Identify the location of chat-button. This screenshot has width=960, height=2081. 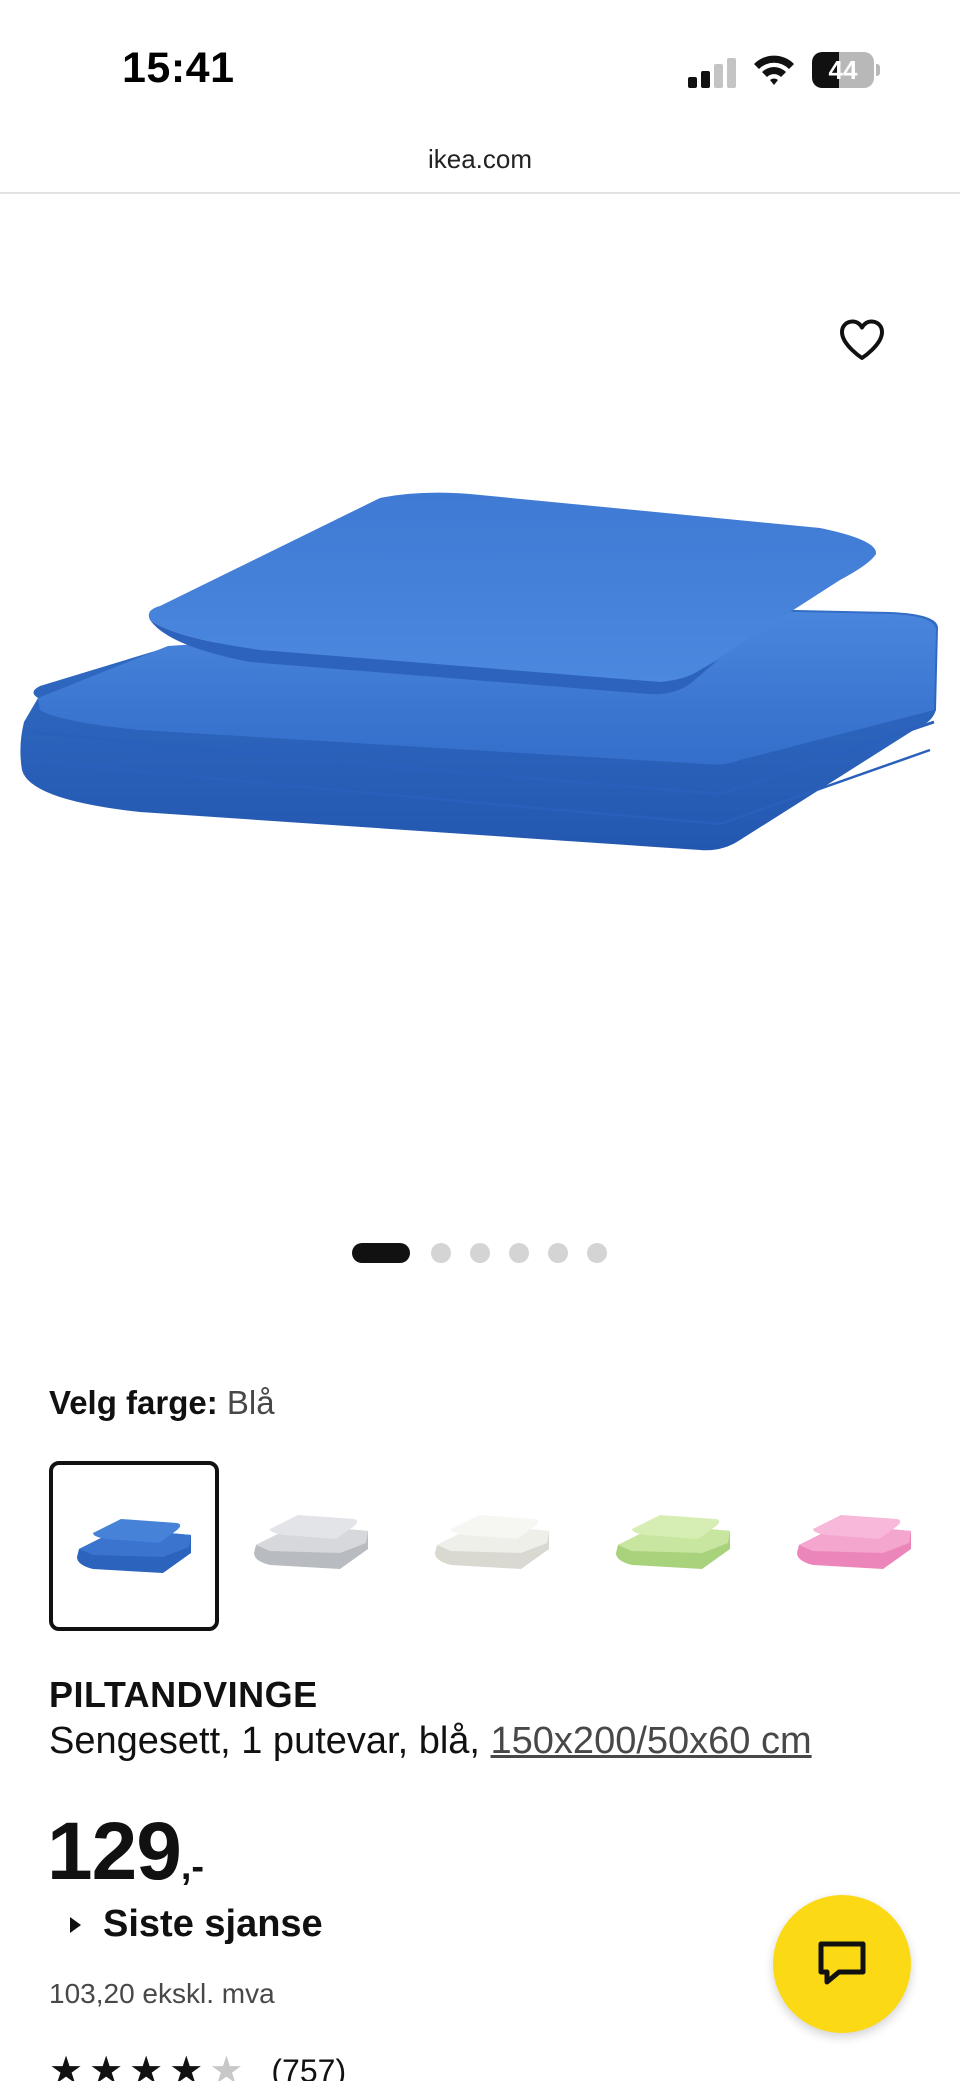
(842, 1964).